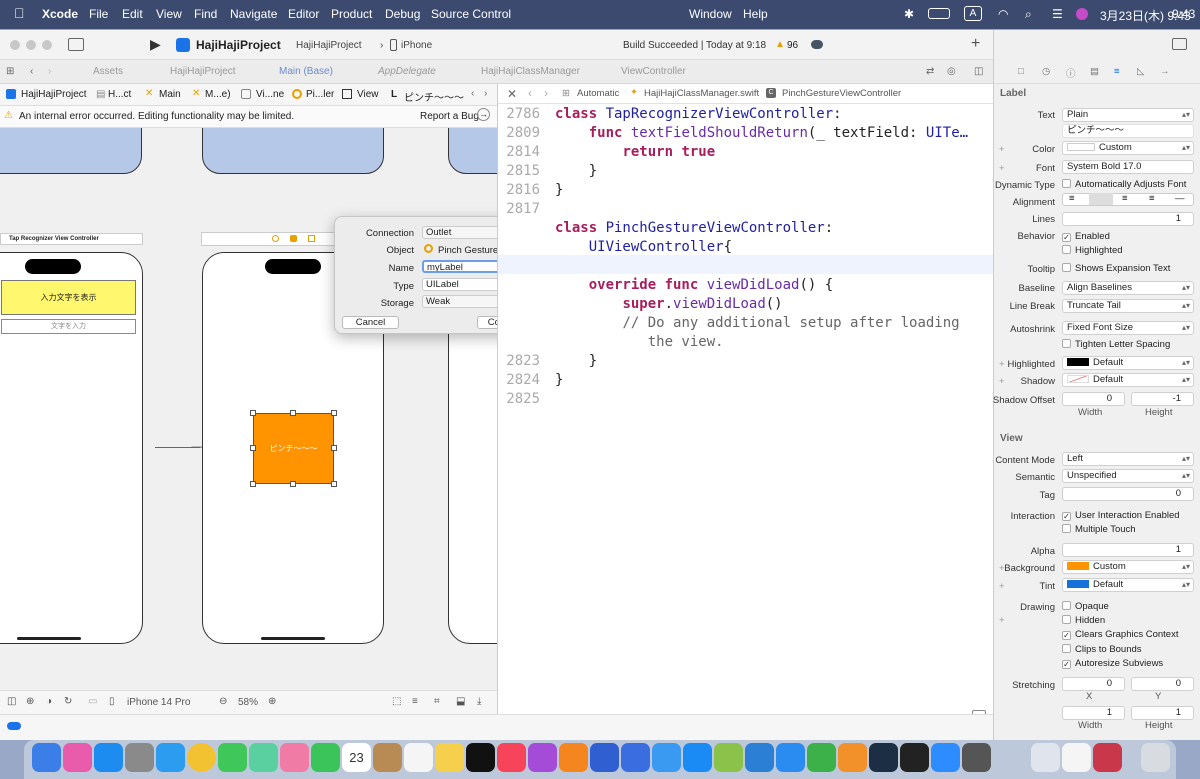 The image size is (1200, 779). What do you see at coordinates (1128, 328) in the screenshot?
I see `autoshrink-select: Fixed Font Size ▴▾` at bounding box center [1128, 328].